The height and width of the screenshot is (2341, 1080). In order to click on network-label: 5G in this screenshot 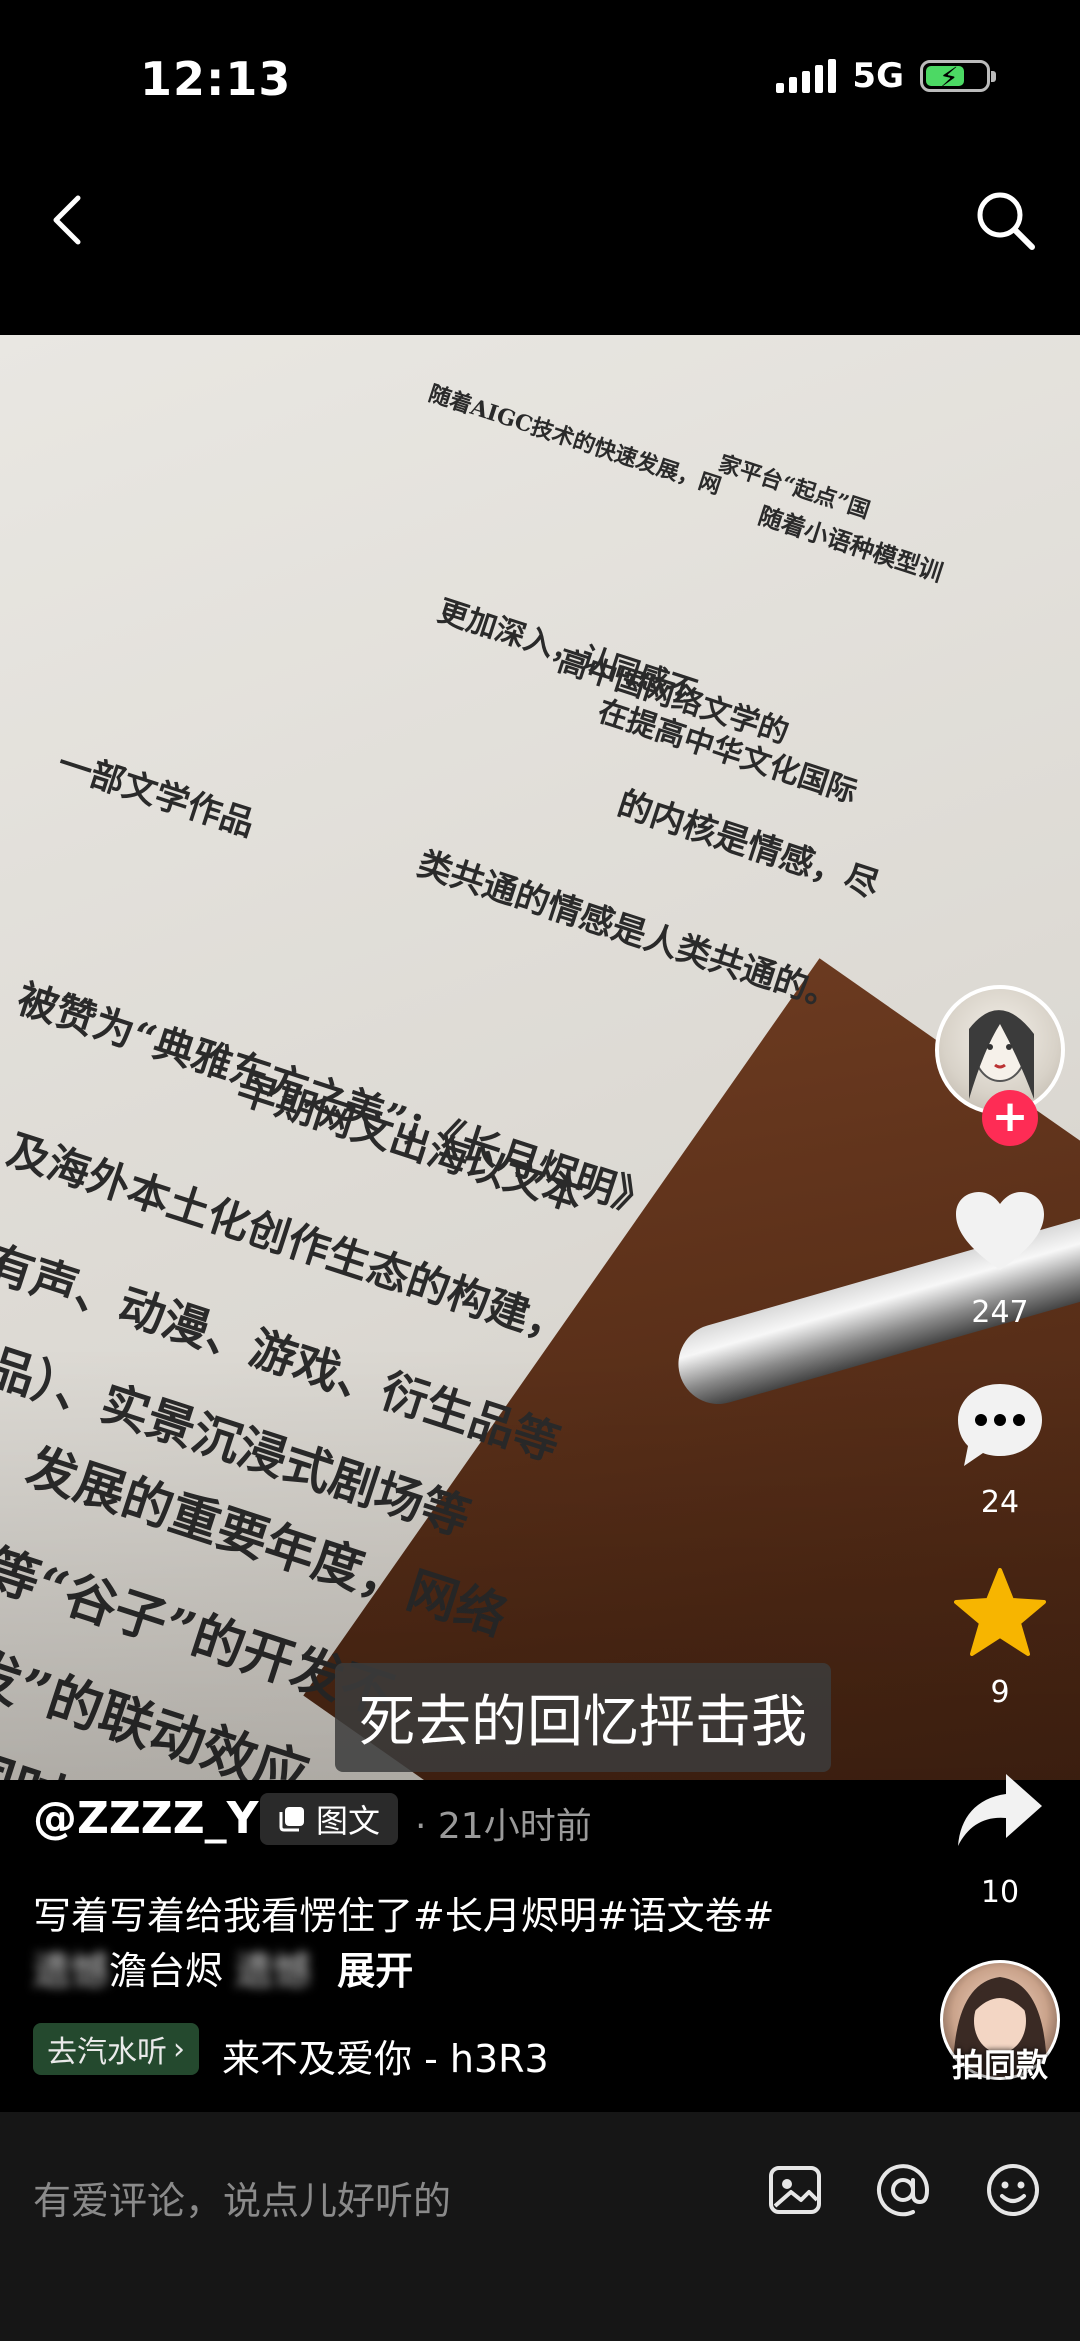, I will do `click(878, 76)`.